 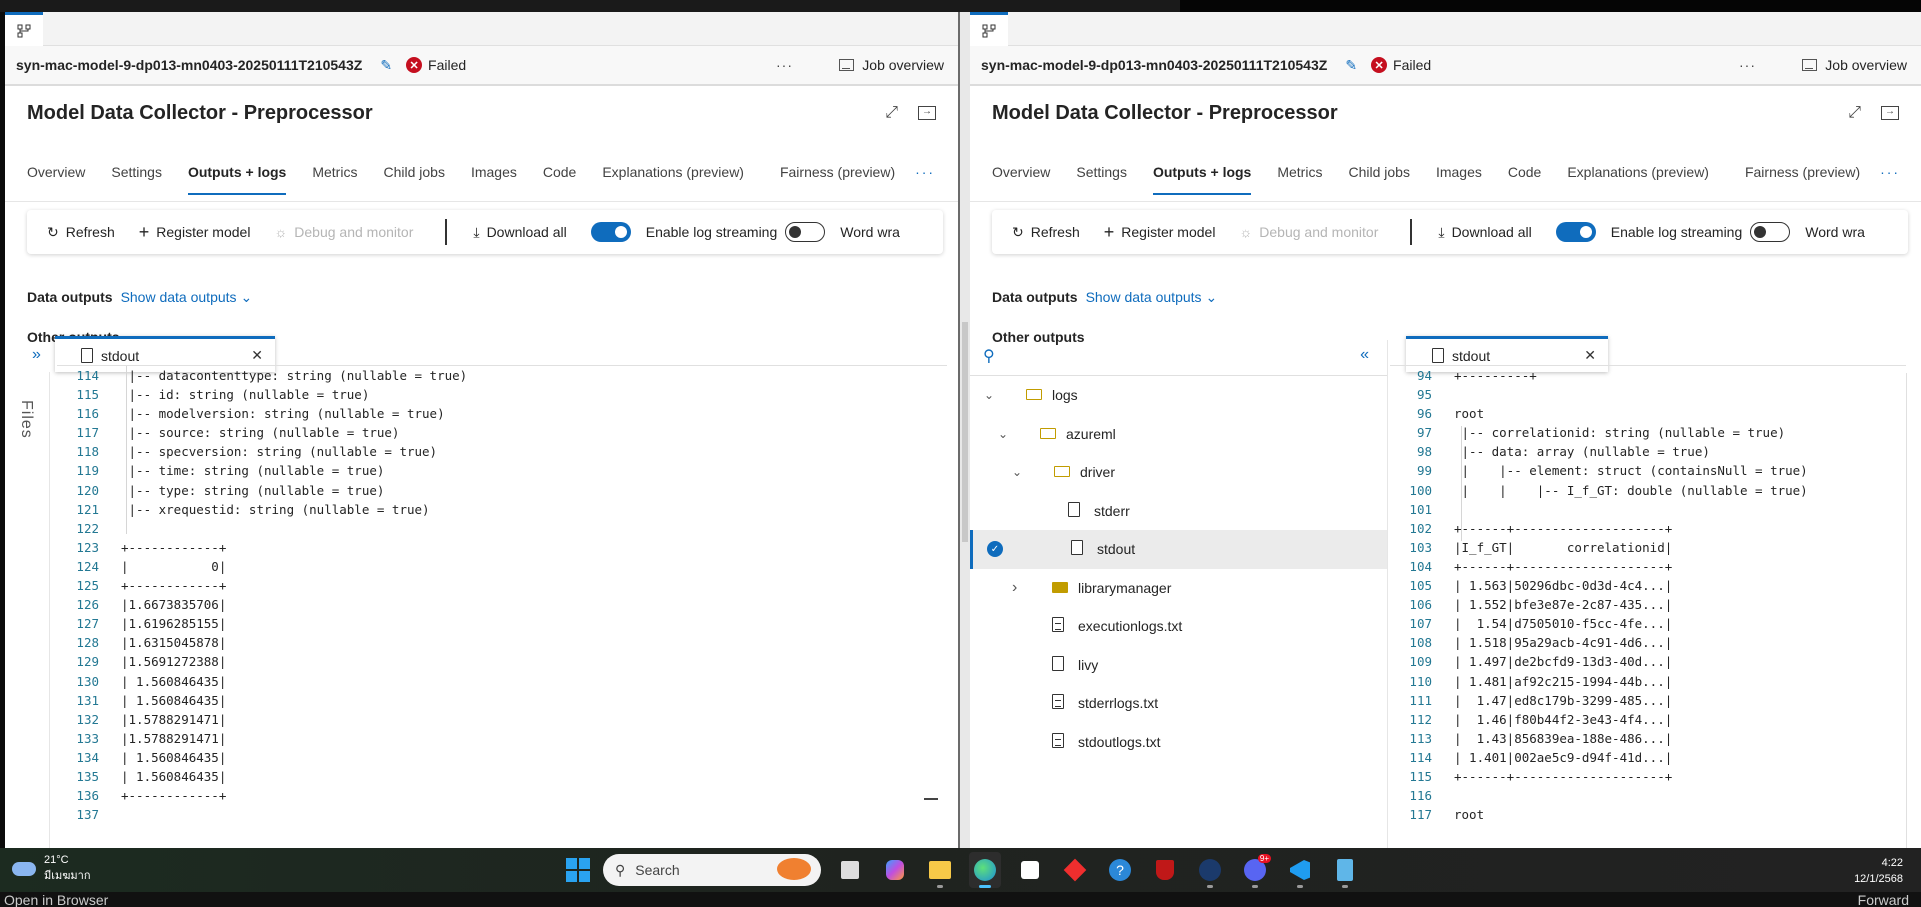 I want to click on search-icon: ⚲, so click(x=989, y=356).